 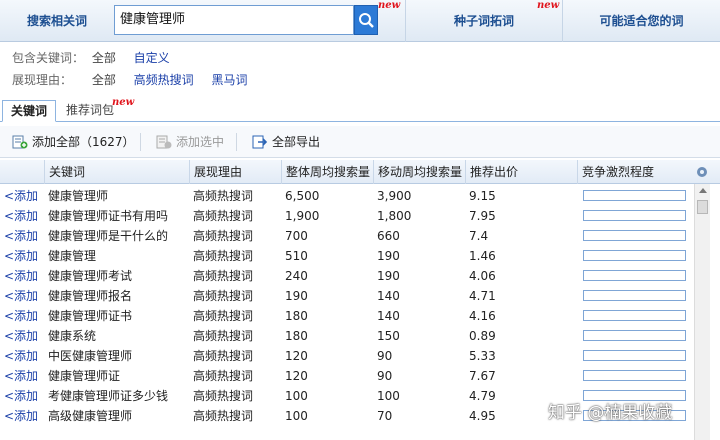 What do you see at coordinates (90, 296) in the screenshot?
I see `keyword-cell: 健康管理师报名` at bounding box center [90, 296].